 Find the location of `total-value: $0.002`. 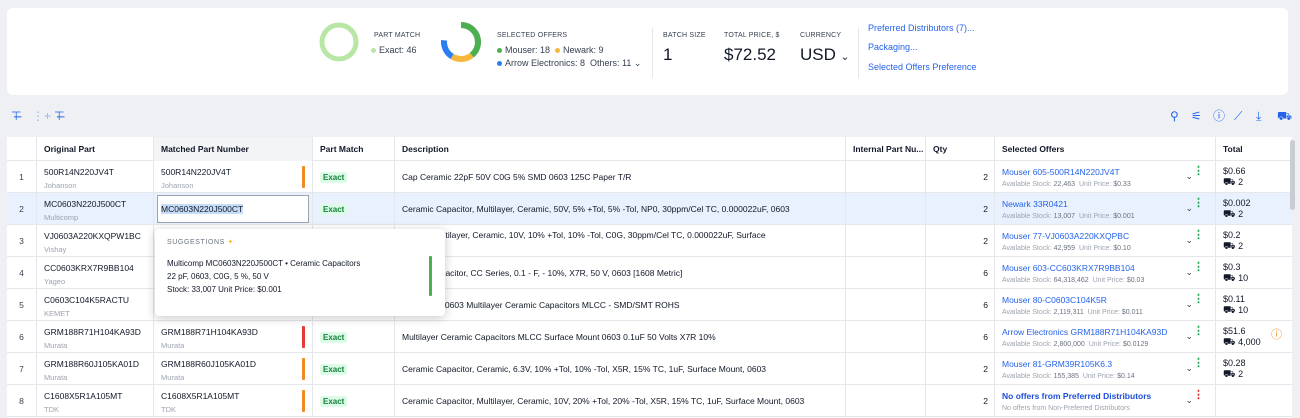

total-value: $0.002 is located at coordinates (1237, 203).